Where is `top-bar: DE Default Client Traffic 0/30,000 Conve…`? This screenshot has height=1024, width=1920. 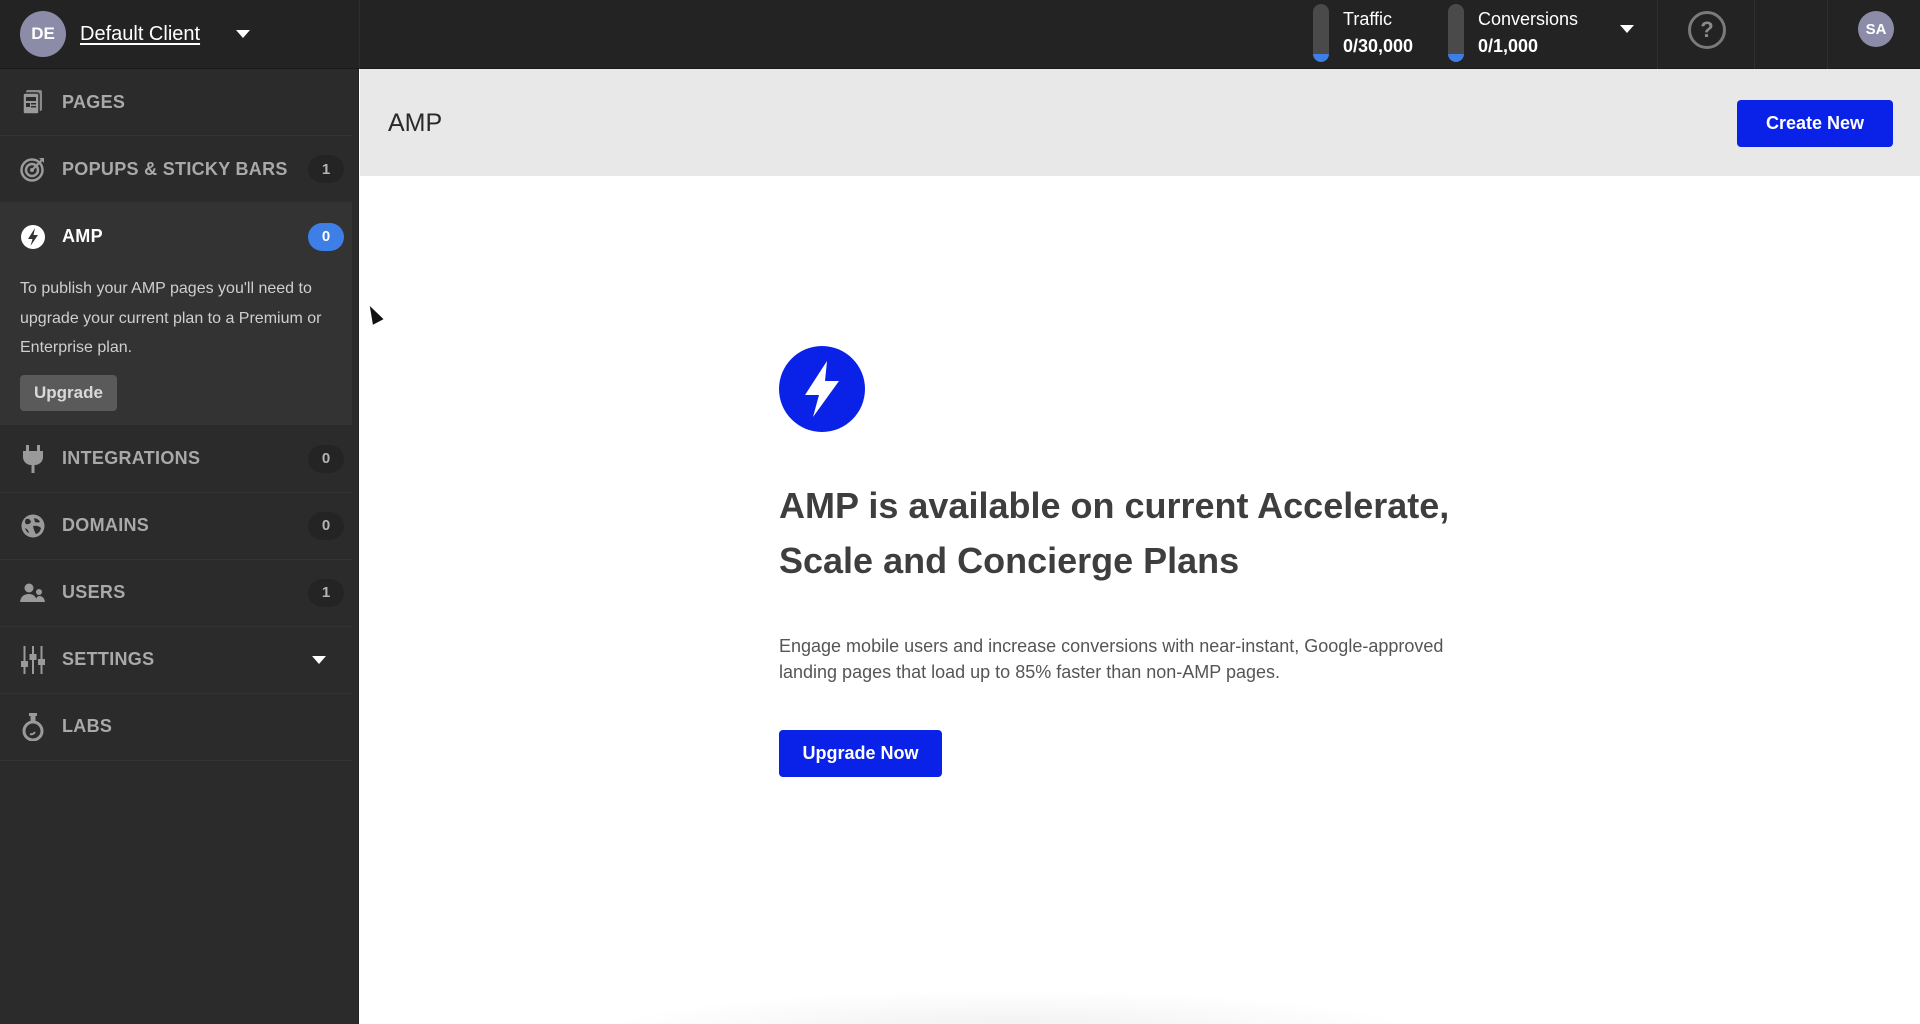
top-bar: DE Default Client Traffic 0/30,000 Conve… is located at coordinates (960, 34).